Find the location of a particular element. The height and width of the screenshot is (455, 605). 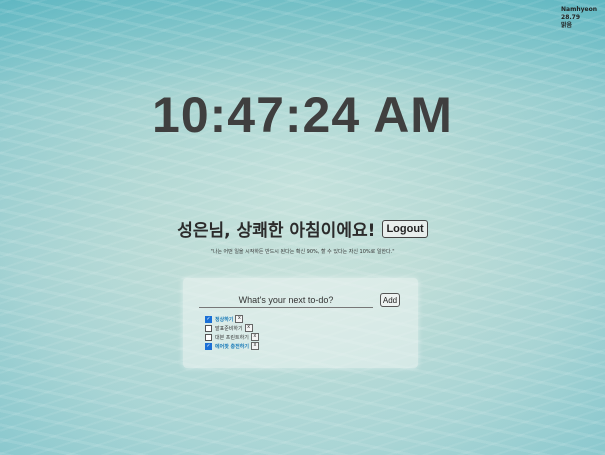

todo-text: 에어팟 충전하기 is located at coordinates (232, 346).